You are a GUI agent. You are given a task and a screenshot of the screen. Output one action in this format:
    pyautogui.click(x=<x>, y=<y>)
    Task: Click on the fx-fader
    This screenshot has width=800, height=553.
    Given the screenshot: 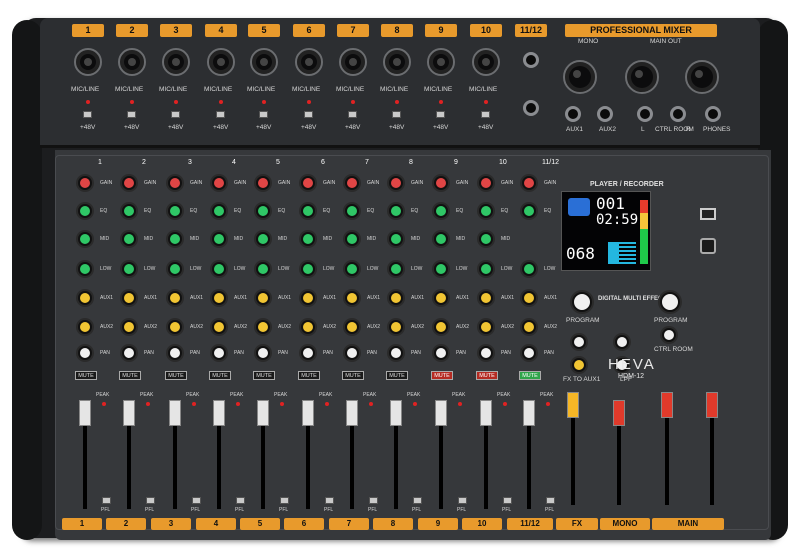 What is the action you would take?
    pyautogui.click(x=573, y=405)
    